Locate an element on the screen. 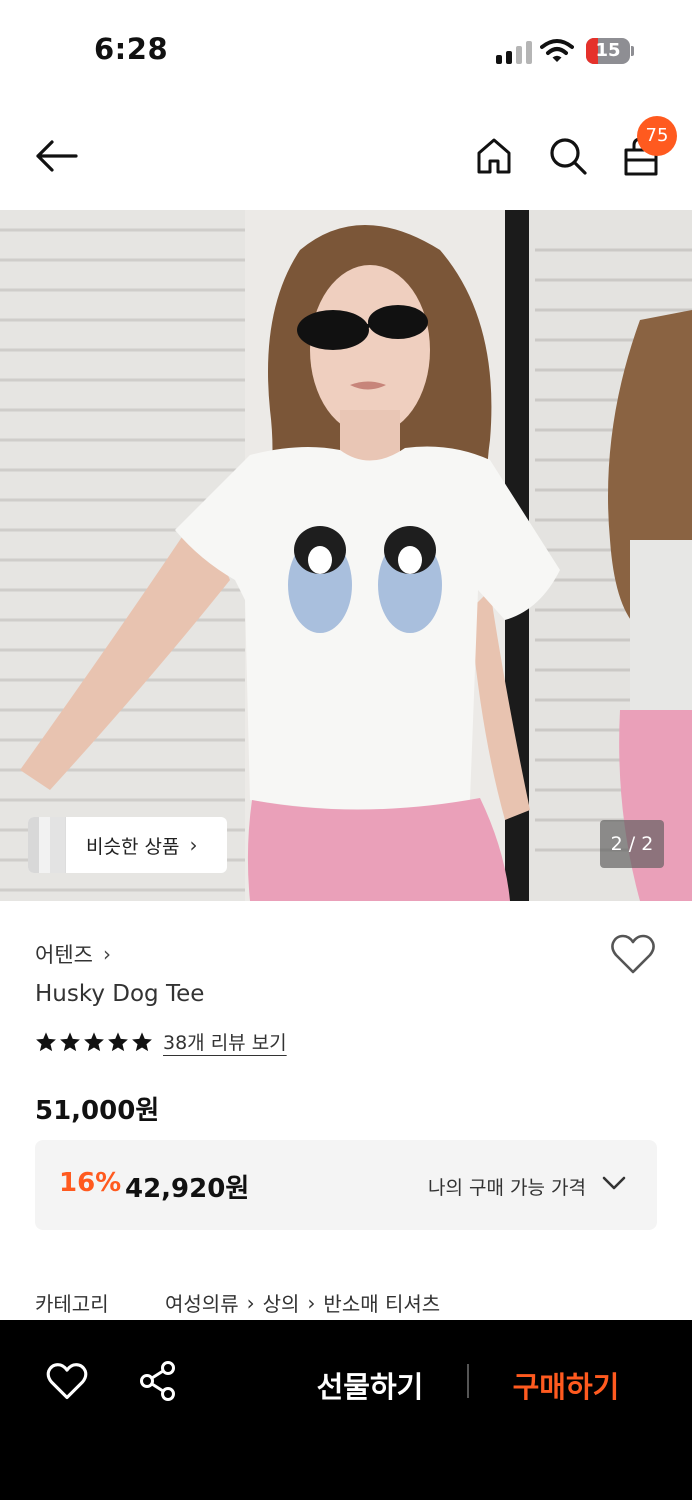 This screenshot has height=1500, width=692. status-bar: 6:28 15 is located at coordinates (346, 50).